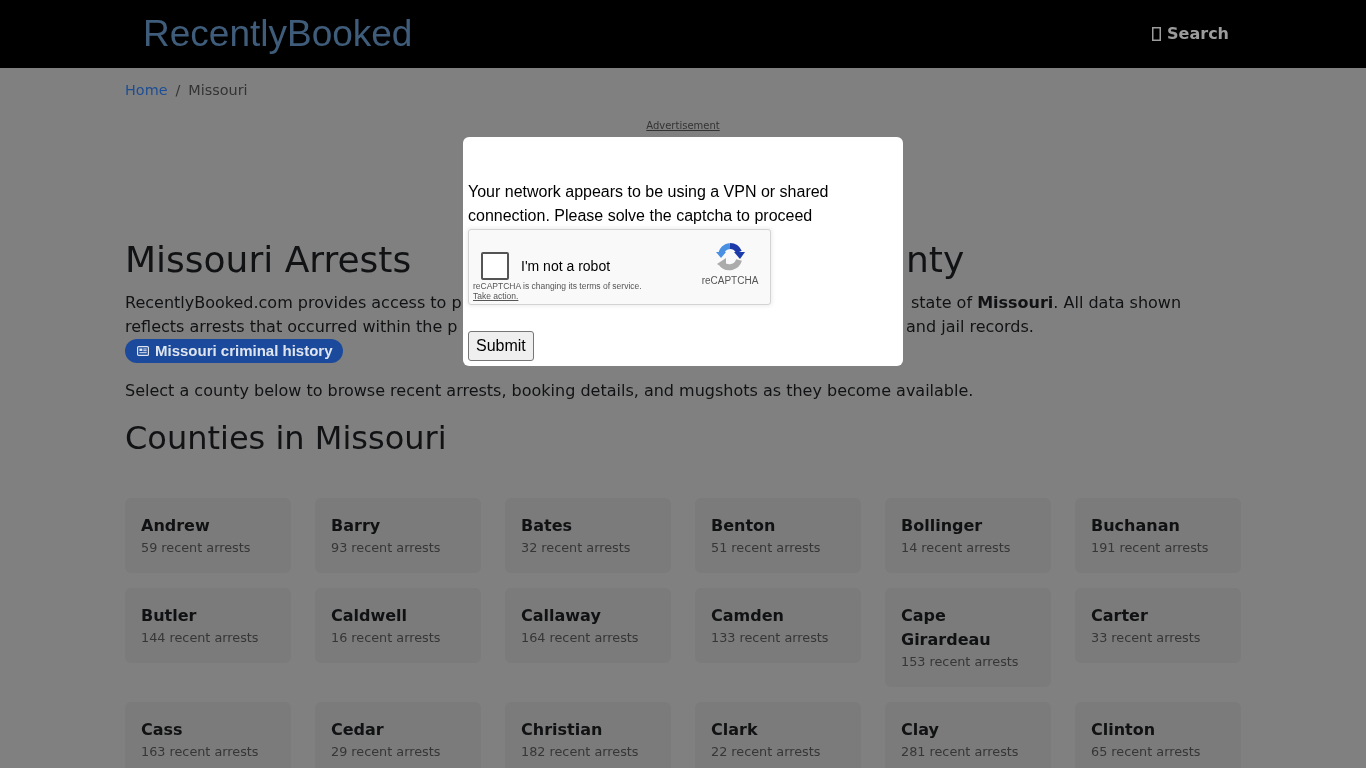  Describe the element at coordinates (218, 90) in the screenshot. I see `breadcrumb-current: Missouri` at that location.